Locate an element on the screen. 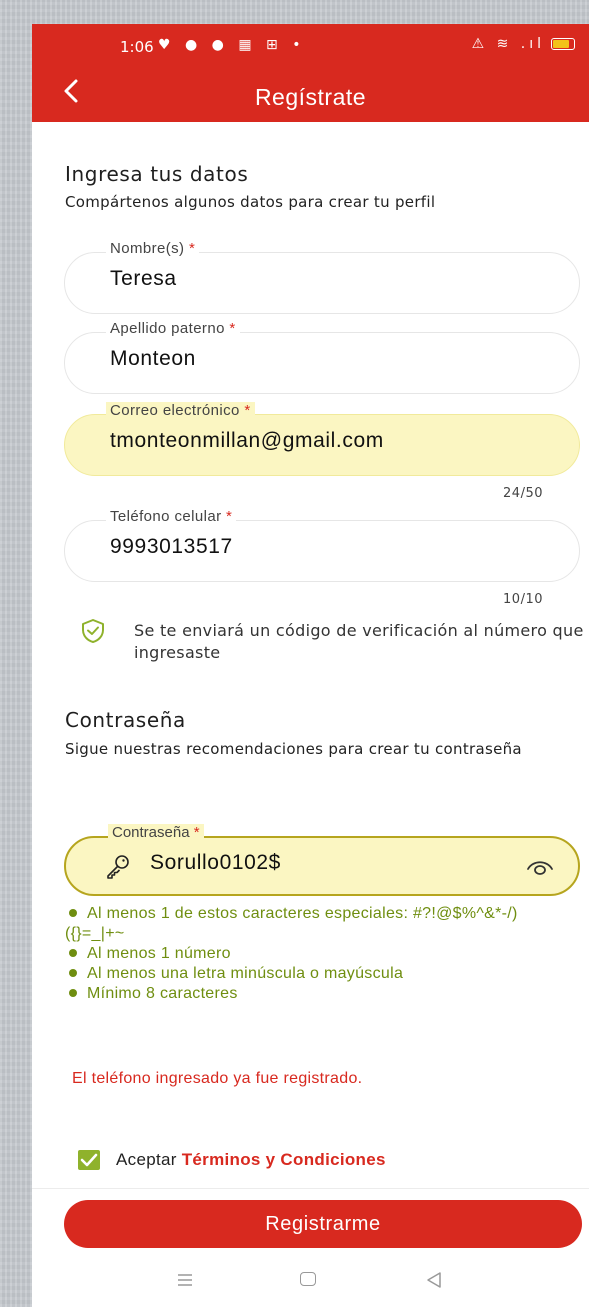 The height and width of the screenshot is (1307, 589). status-time: 1:06 is located at coordinates (137, 47).